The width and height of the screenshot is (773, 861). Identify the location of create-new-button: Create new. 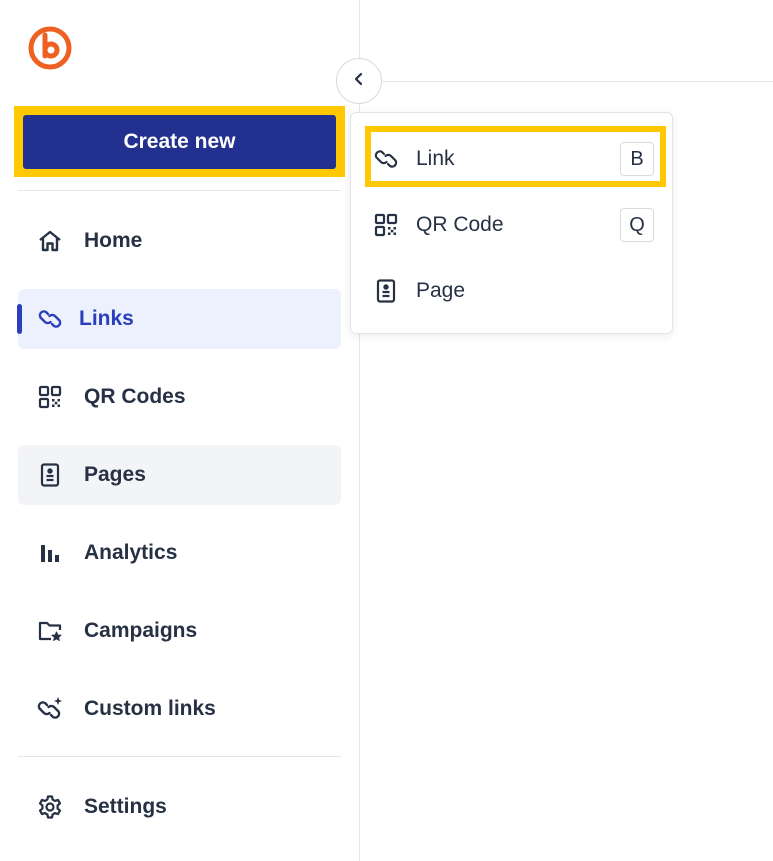
(179, 142).